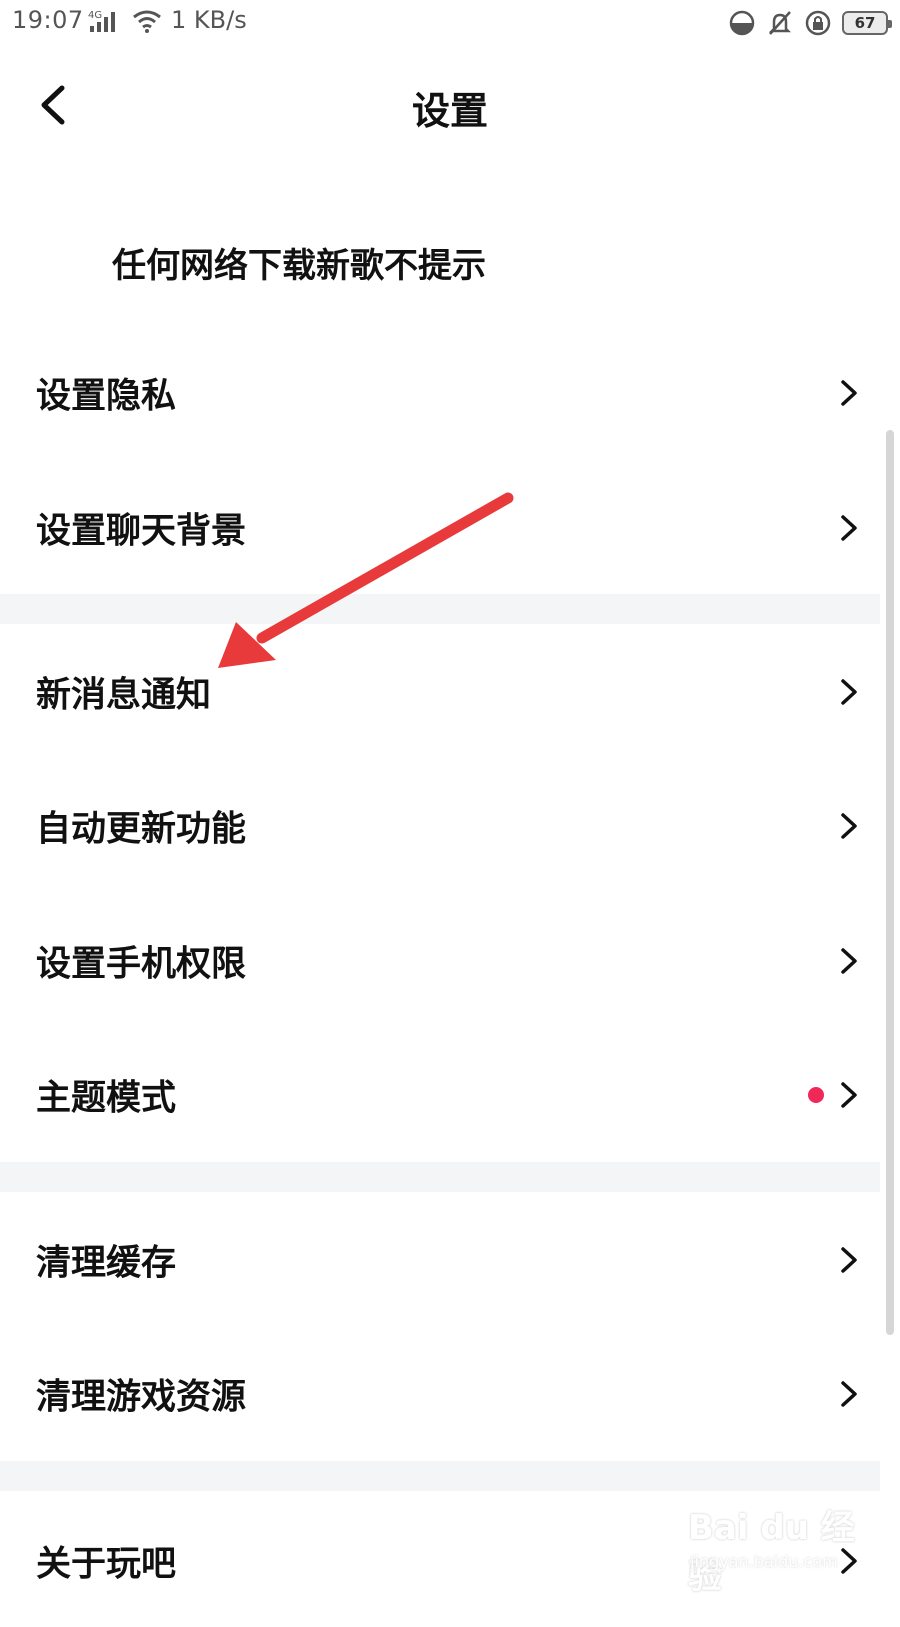  Describe the element at coordinates (449, 111) in the screenshot. I see `page-title: 设置` at that location.